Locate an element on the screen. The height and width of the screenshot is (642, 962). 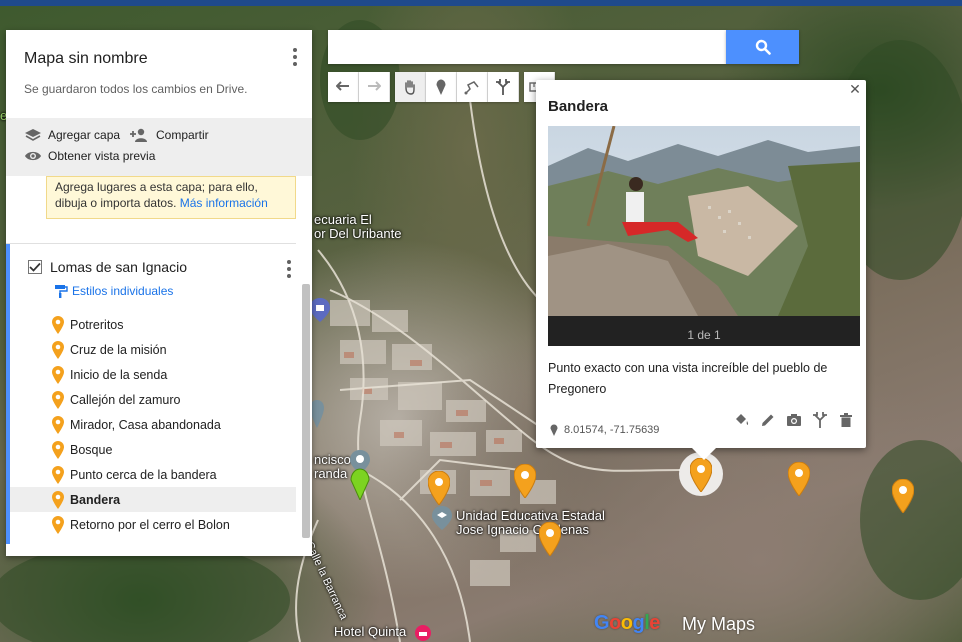
preview-label: Obtener vista previa is located at coordinates (102, 156).